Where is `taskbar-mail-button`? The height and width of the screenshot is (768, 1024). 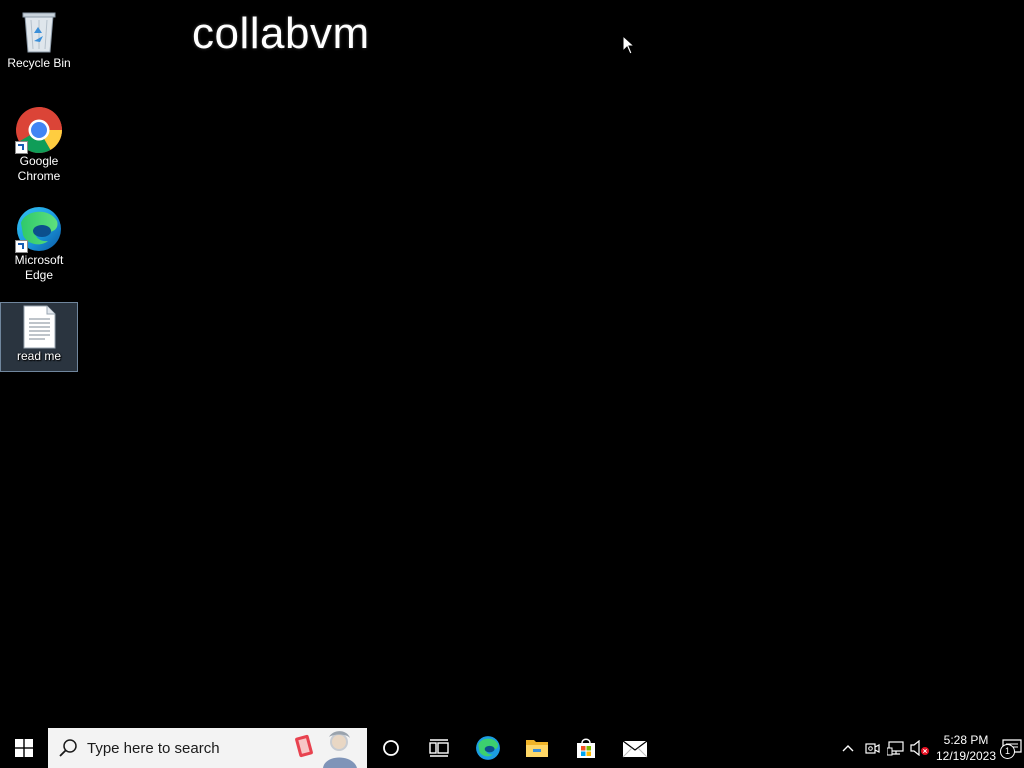 taskbar-mail-button is located at coordinates (634, 748).